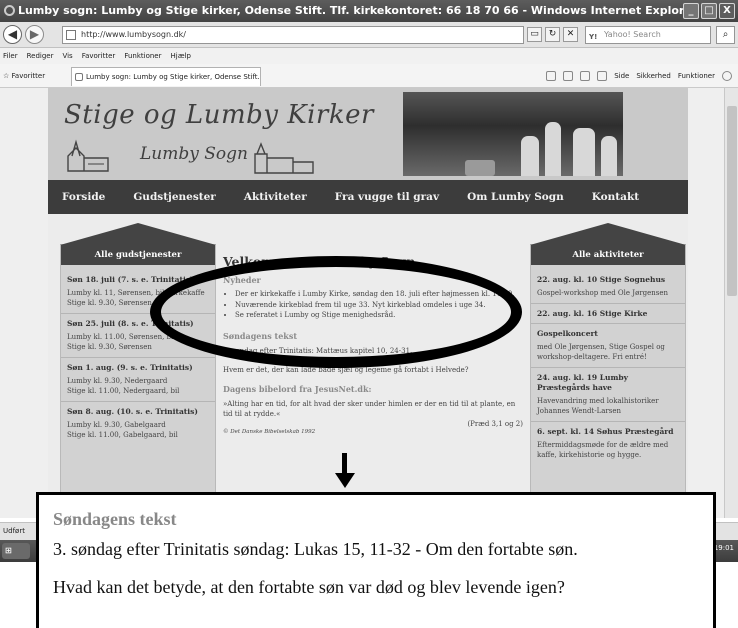  Describe the element at coordinates (608, 293) in the screenshot. I see `event-text: Gospel-workshop med Ole Jørgensen` at that location.